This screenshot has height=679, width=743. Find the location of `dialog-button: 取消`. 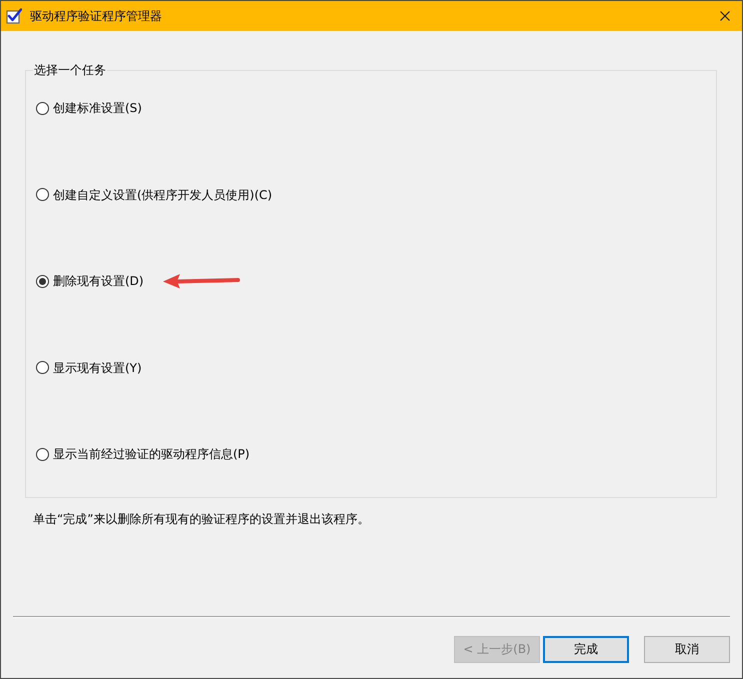

dialog-button: 取消 is located at coordinates (687, 649).